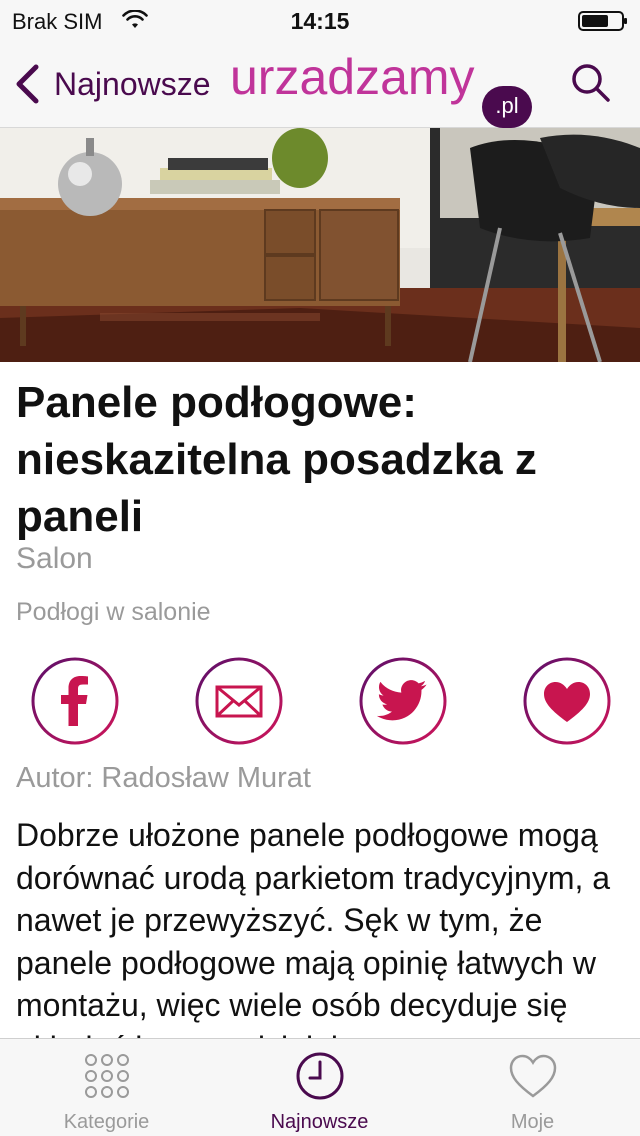  I want to click on tab-bar: Kategorie Najnowsze Moje, so click(320, 1087).